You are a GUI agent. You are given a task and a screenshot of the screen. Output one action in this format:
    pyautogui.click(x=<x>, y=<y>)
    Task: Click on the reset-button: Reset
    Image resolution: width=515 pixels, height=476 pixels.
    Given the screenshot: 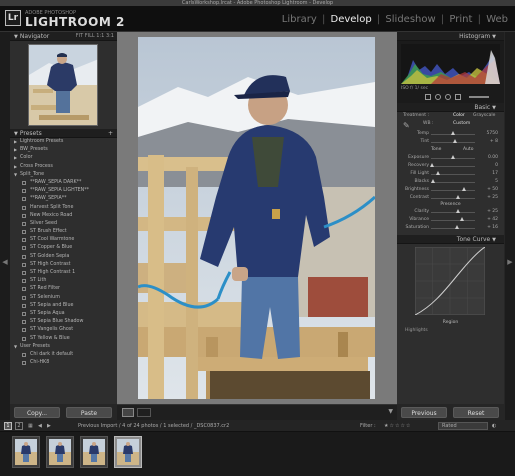 What is the action you would take?
    pyautogui.click(x=476, y=412)
    